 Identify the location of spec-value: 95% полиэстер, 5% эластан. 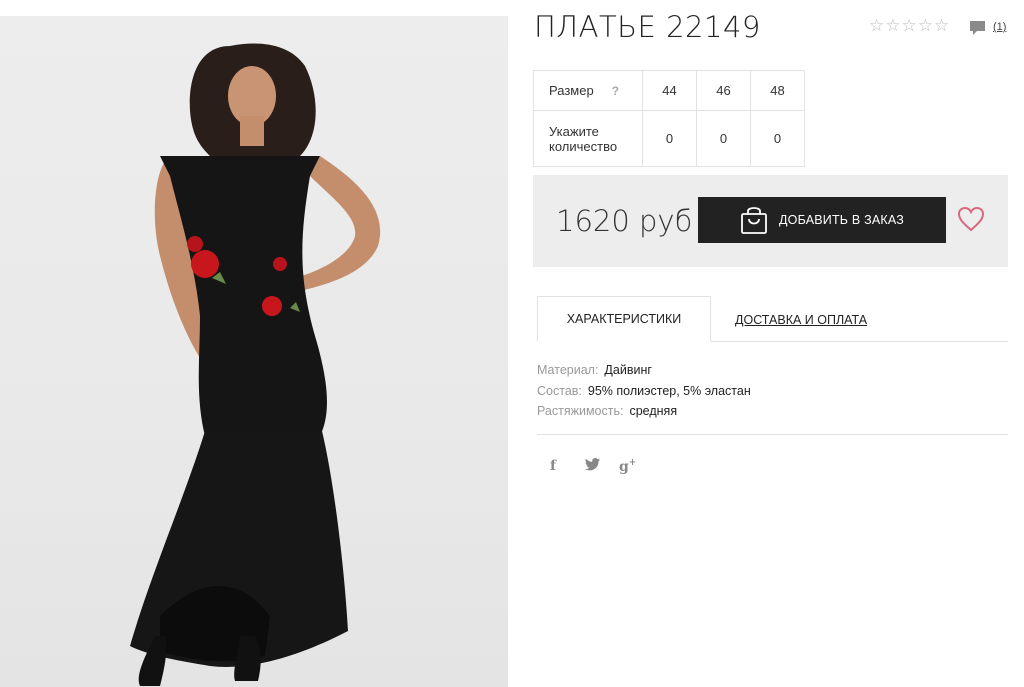
(669, 390).